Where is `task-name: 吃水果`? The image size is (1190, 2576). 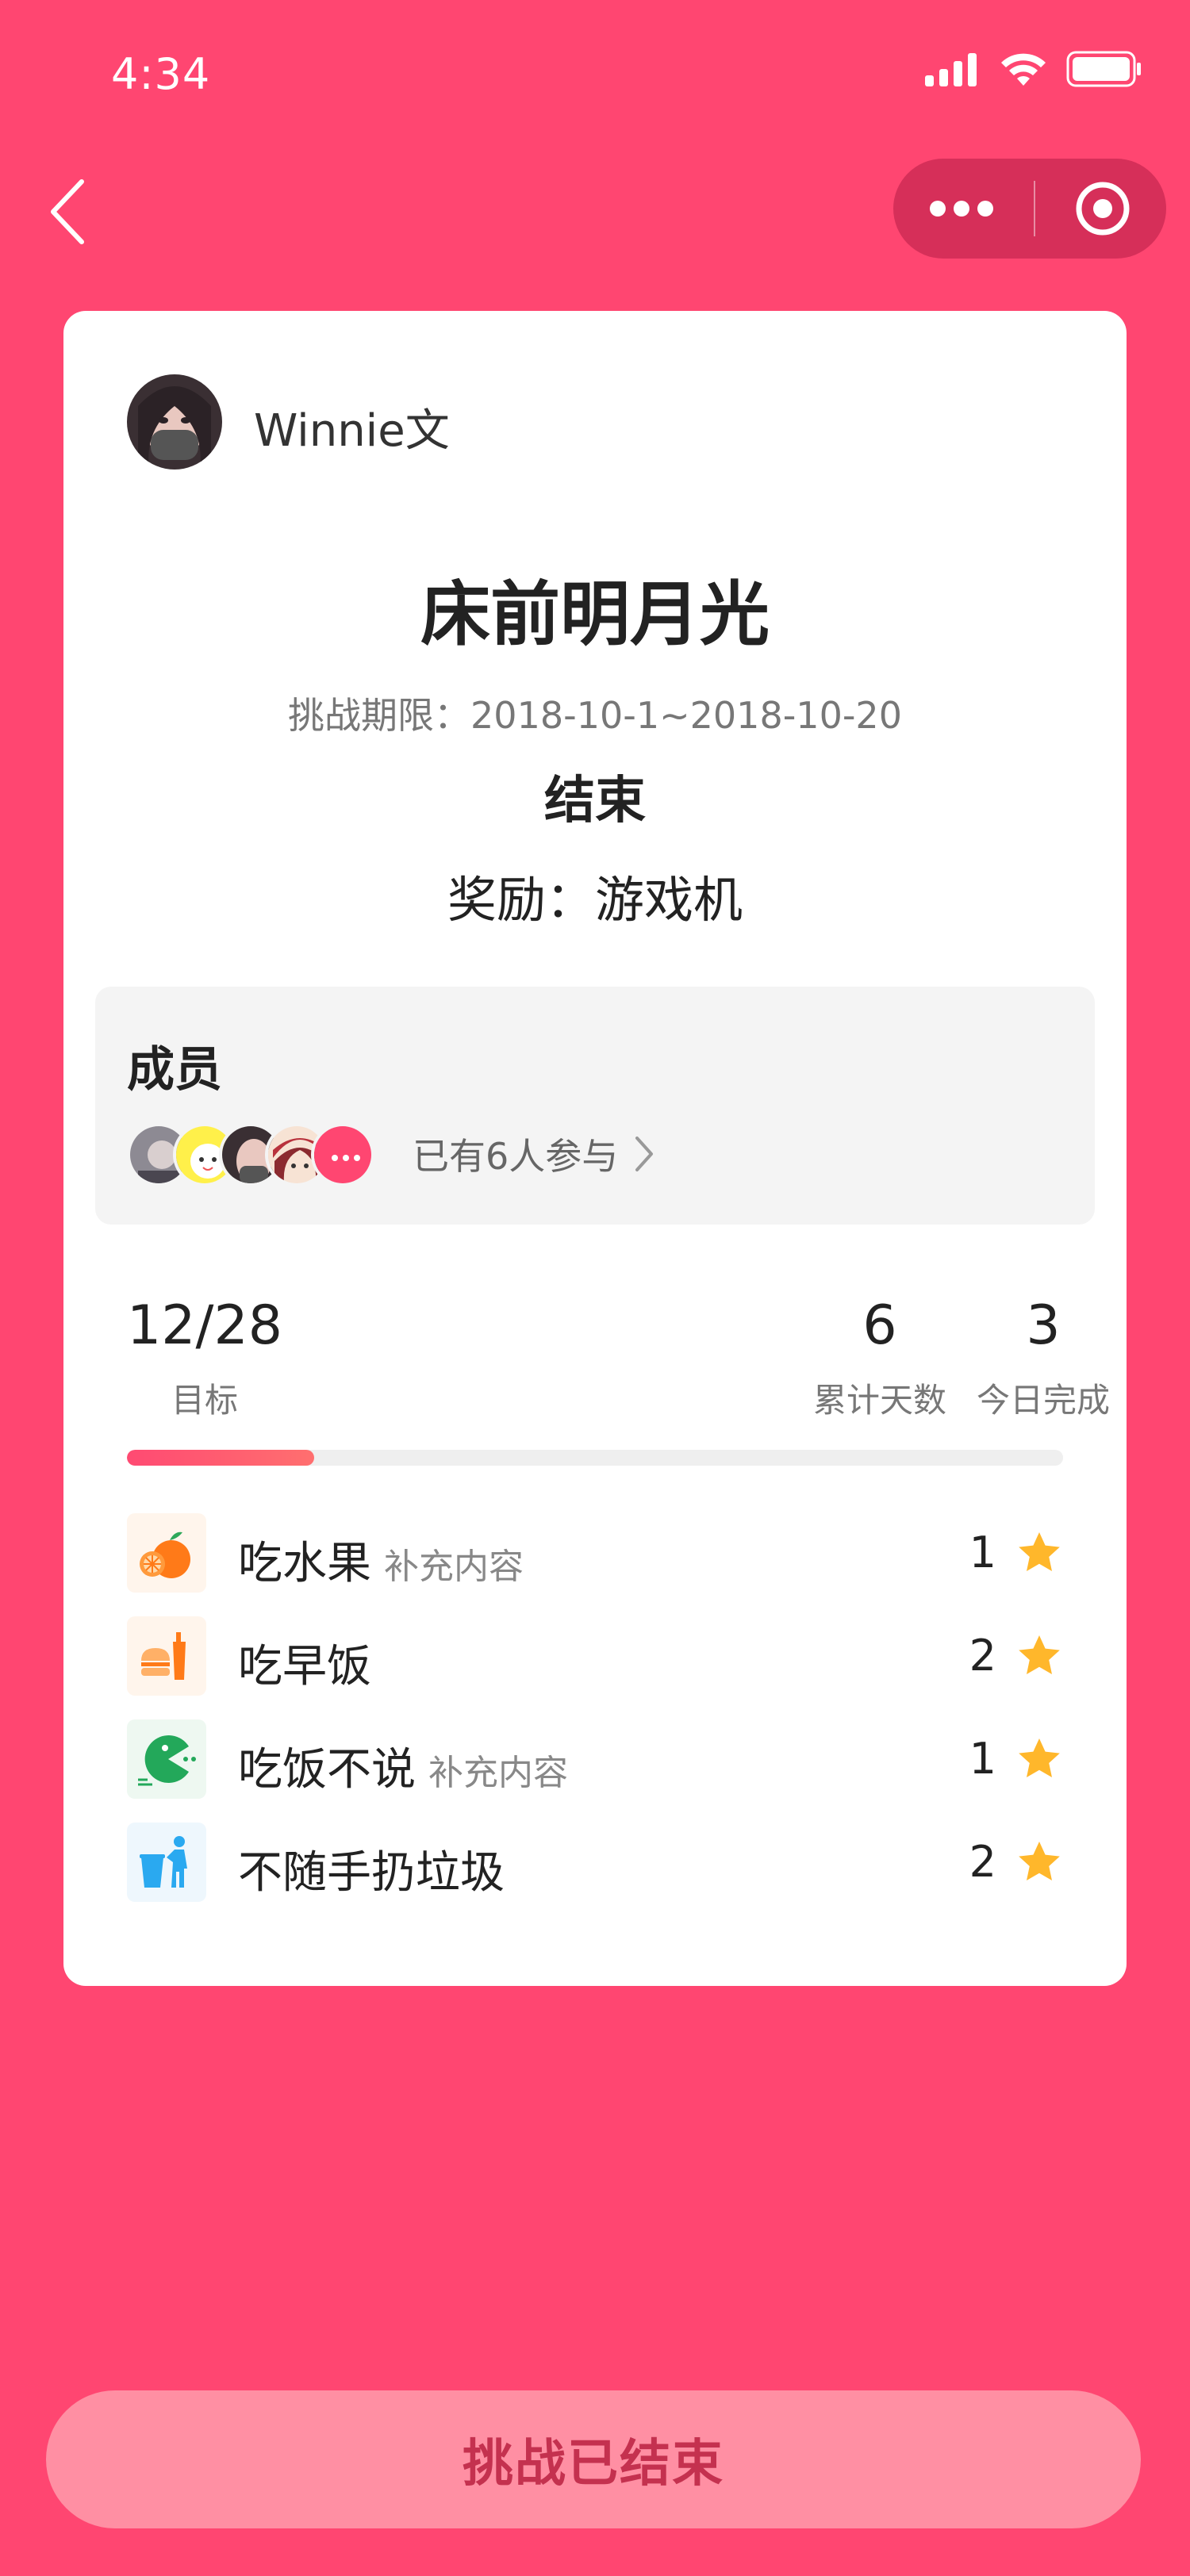 task-name: 吃水果 is located at coordinates (304, 1564).